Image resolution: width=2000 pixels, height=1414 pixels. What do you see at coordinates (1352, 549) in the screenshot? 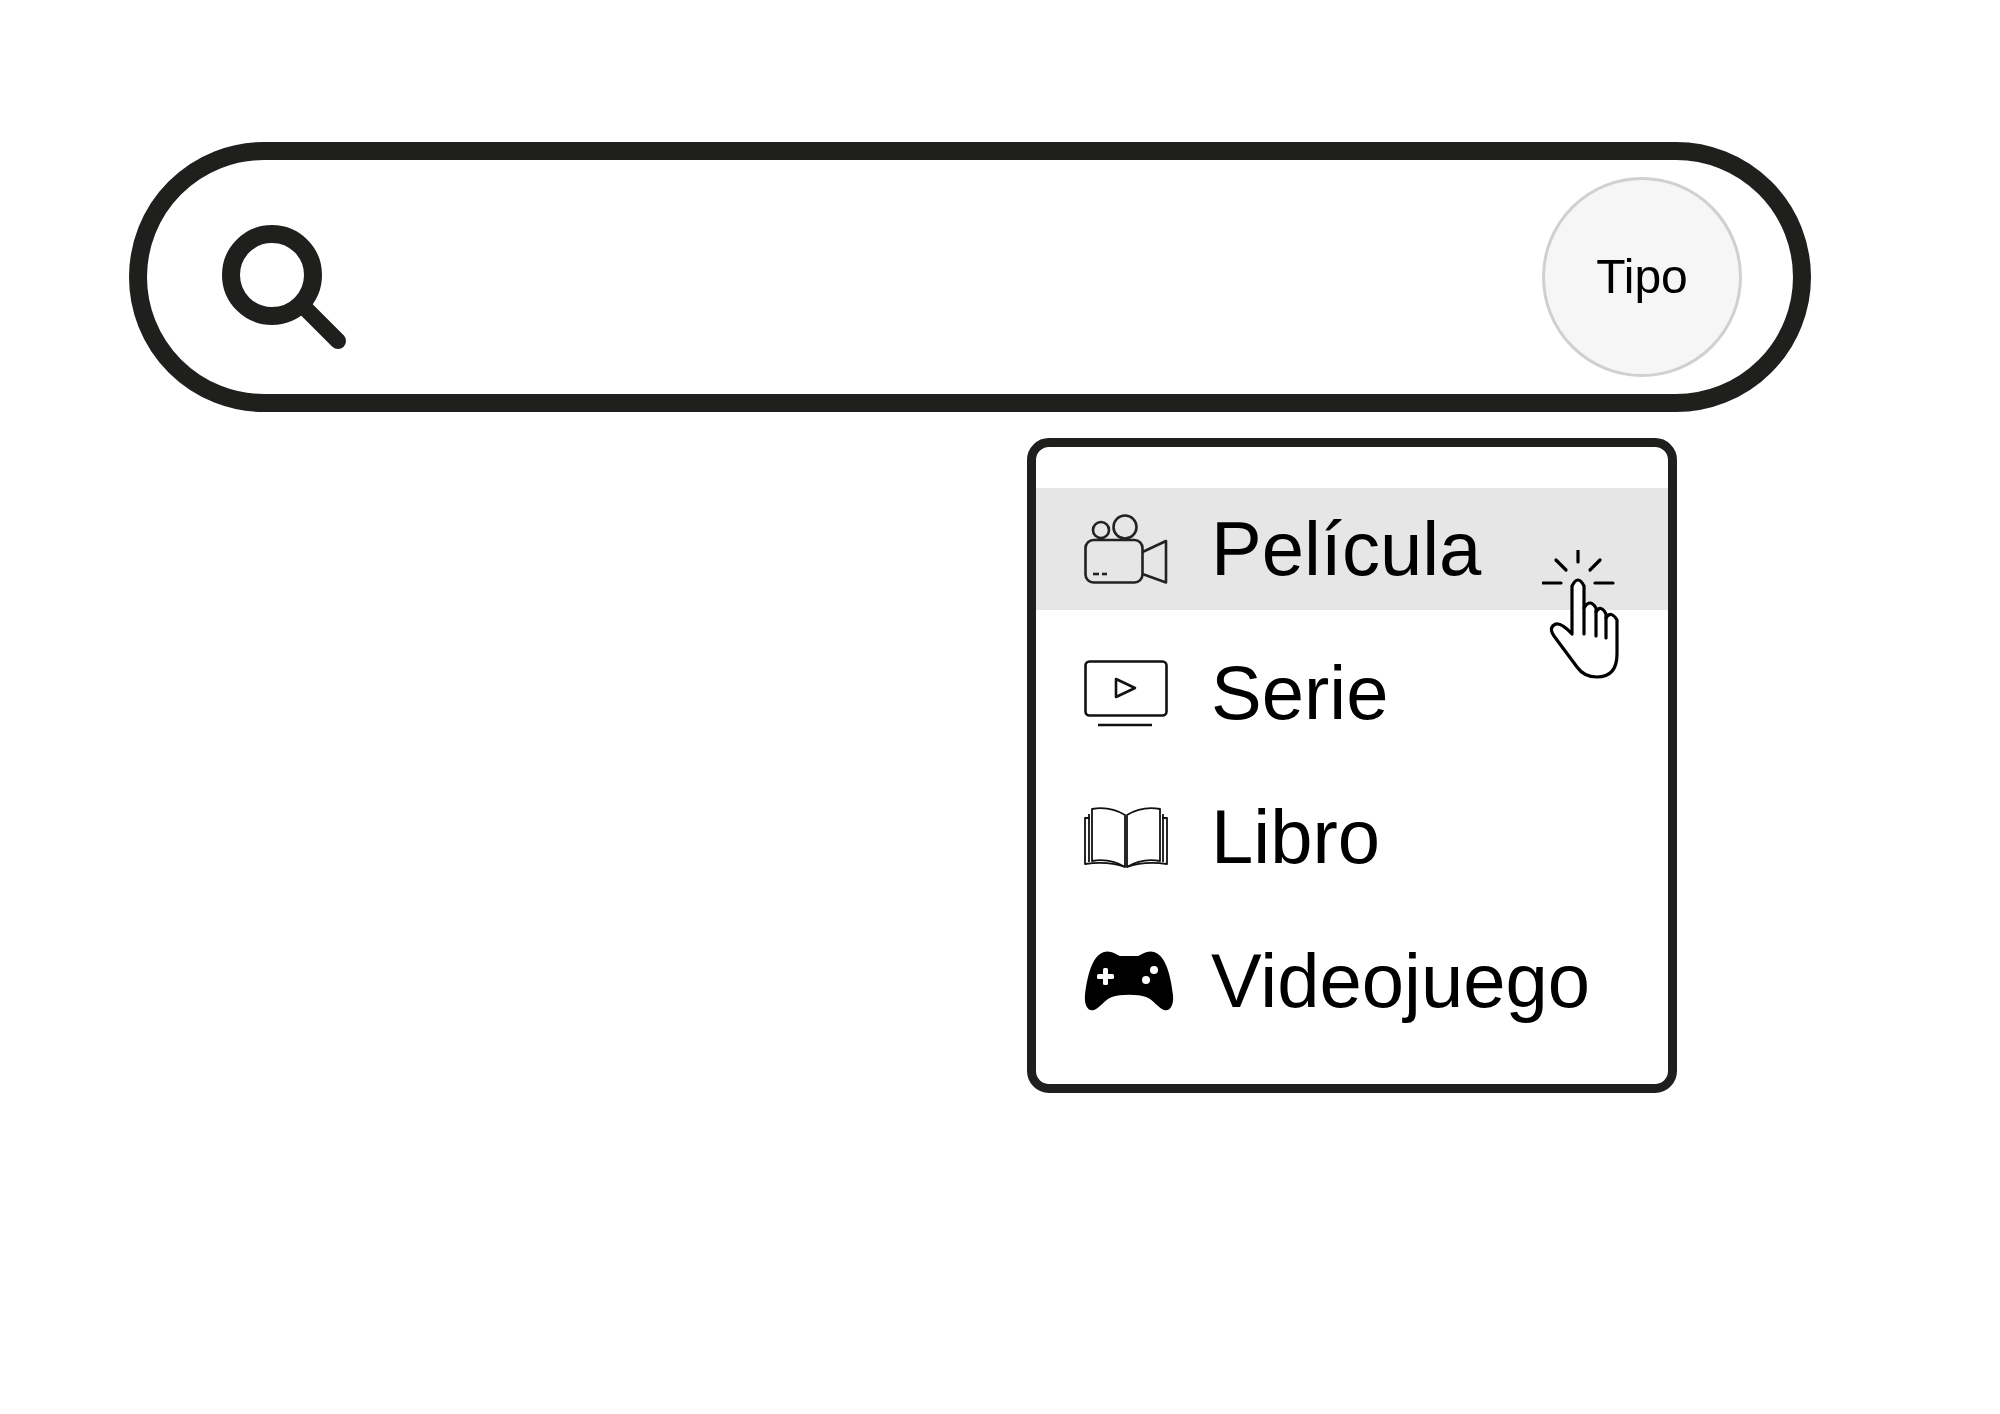
I see `menu-item: Película` at bounding box center [1352, 549].